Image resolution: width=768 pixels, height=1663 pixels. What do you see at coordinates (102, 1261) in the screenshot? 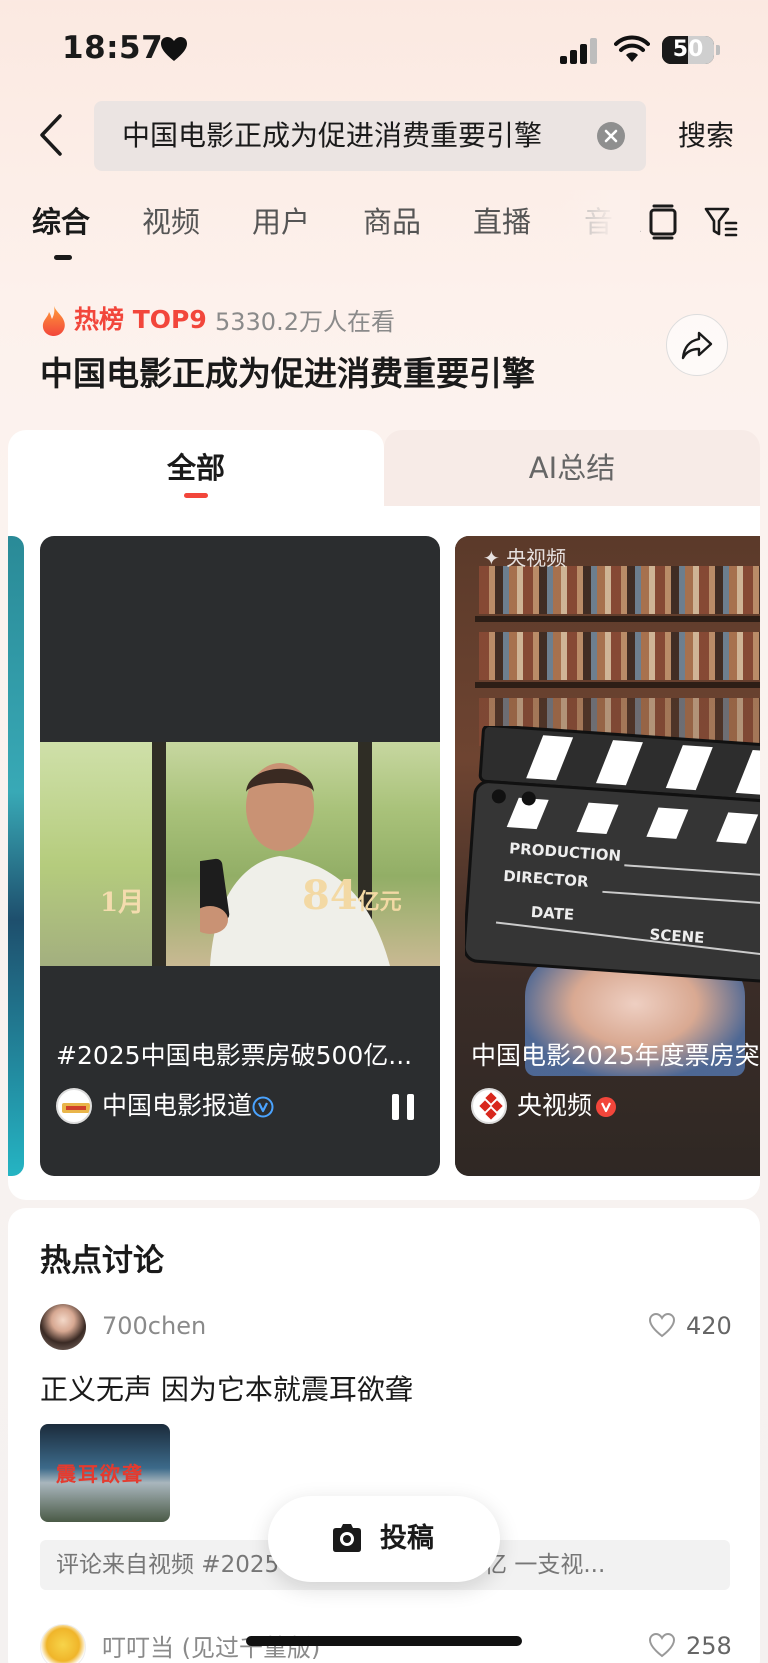
I see `section-title: 热点讨论` at bounding box center [102, 1261].